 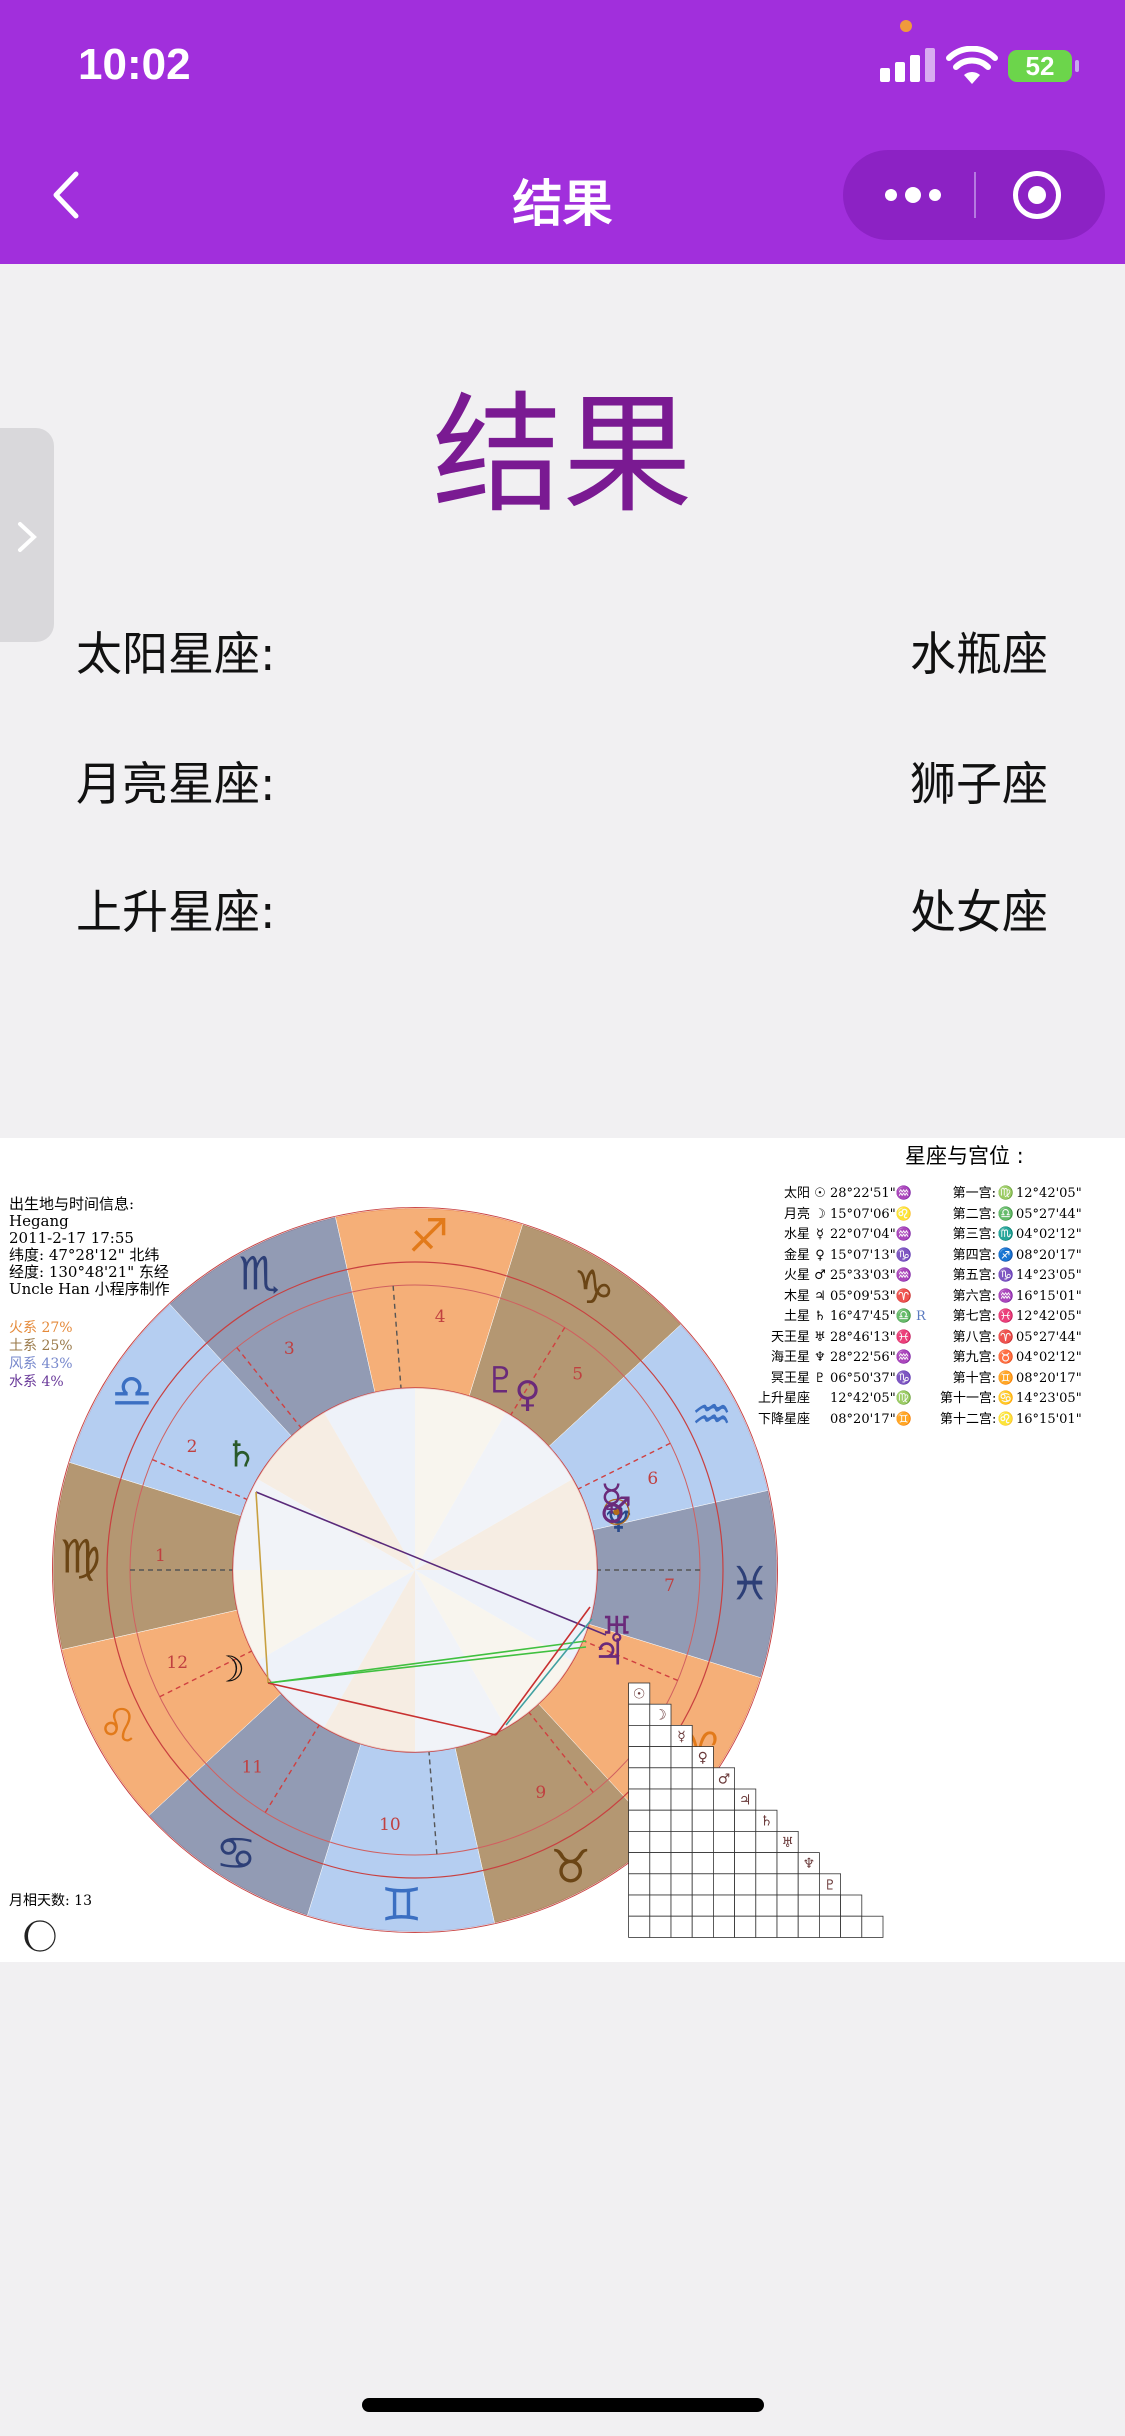 What do you see at coordinates (979, 784) in the screenshot?
I see `moon-sign-value: 狮子座` at bounding box center [979, 784].